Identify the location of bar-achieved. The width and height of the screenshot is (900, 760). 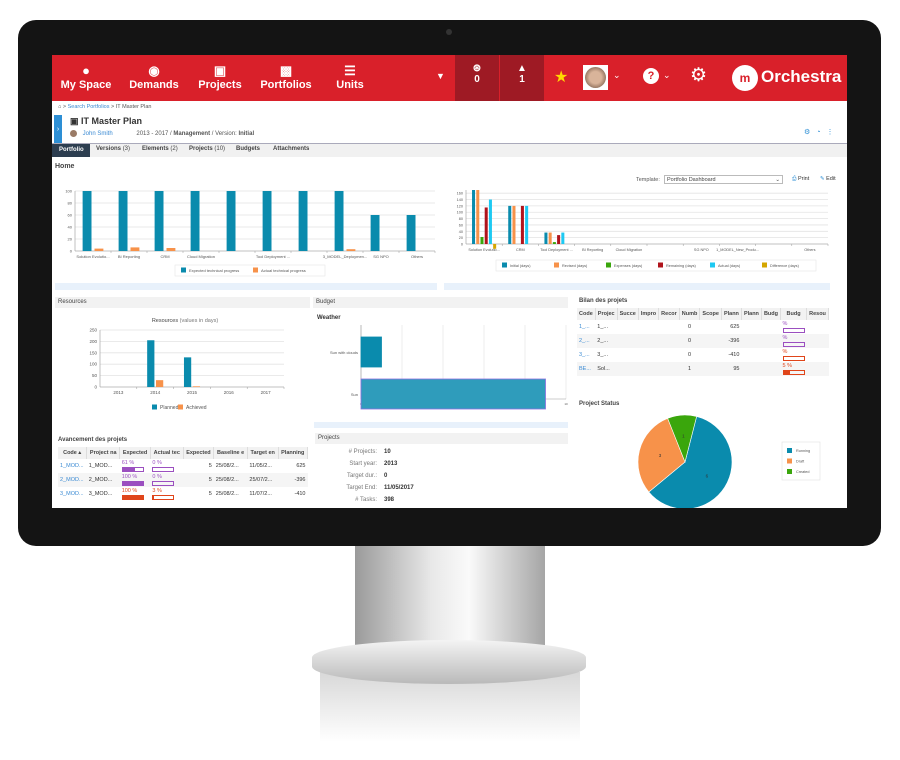
(196, 386).